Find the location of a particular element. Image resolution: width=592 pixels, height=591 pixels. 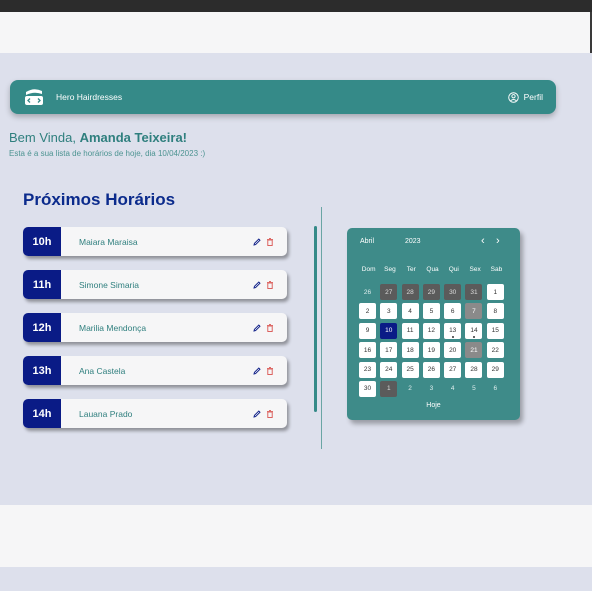

calendar-day: 14 is located at coordinates (474, 330).